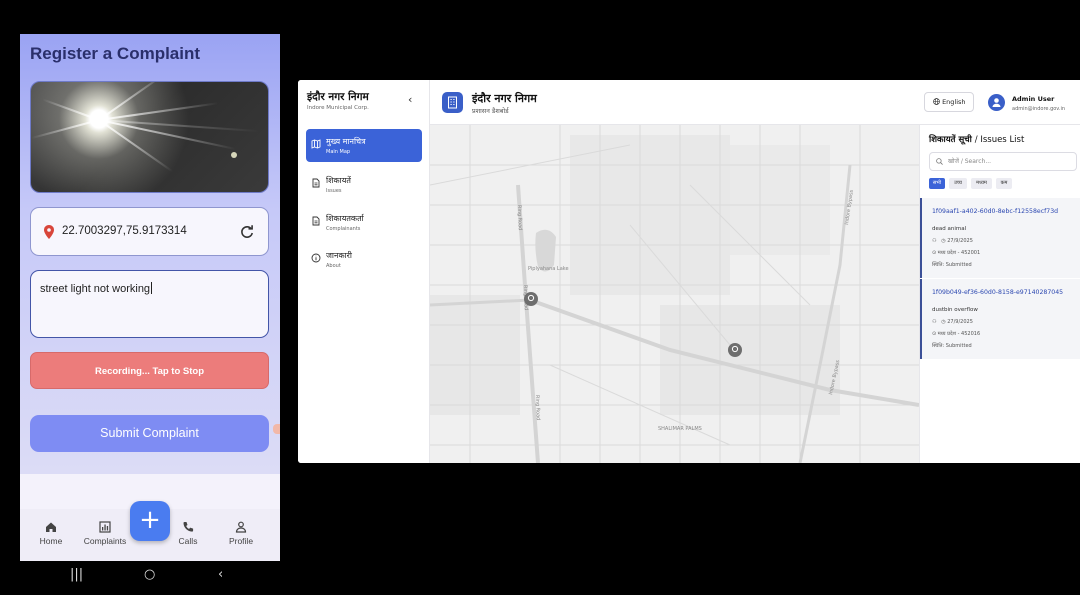  I want to click on description-input: street light not working, so click(149, 304).